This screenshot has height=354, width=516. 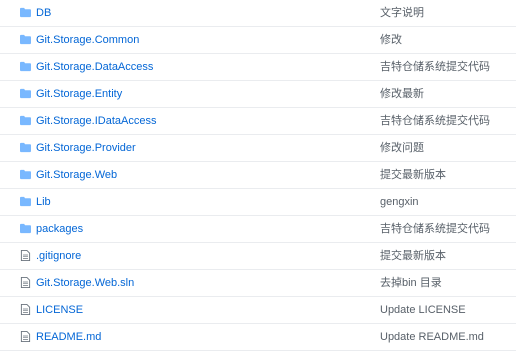 I want to click on commit-message-link: Update README.md, so click(x=432, y=337).